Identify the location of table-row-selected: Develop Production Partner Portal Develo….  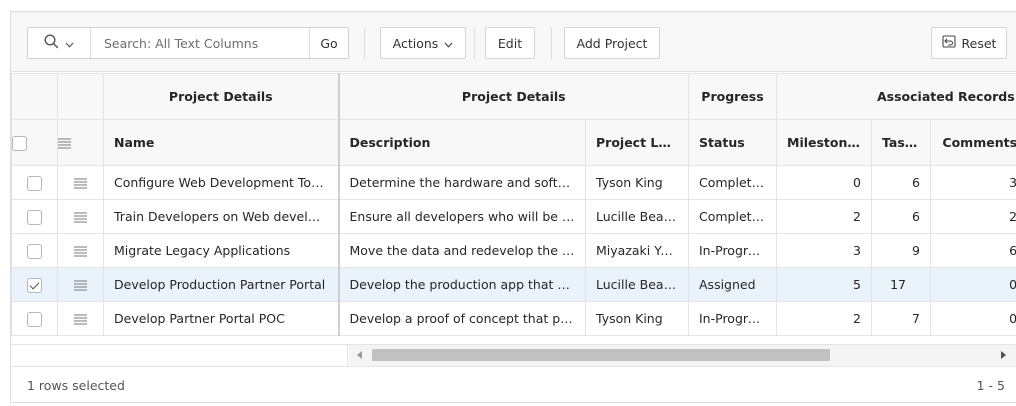
(513, 284).